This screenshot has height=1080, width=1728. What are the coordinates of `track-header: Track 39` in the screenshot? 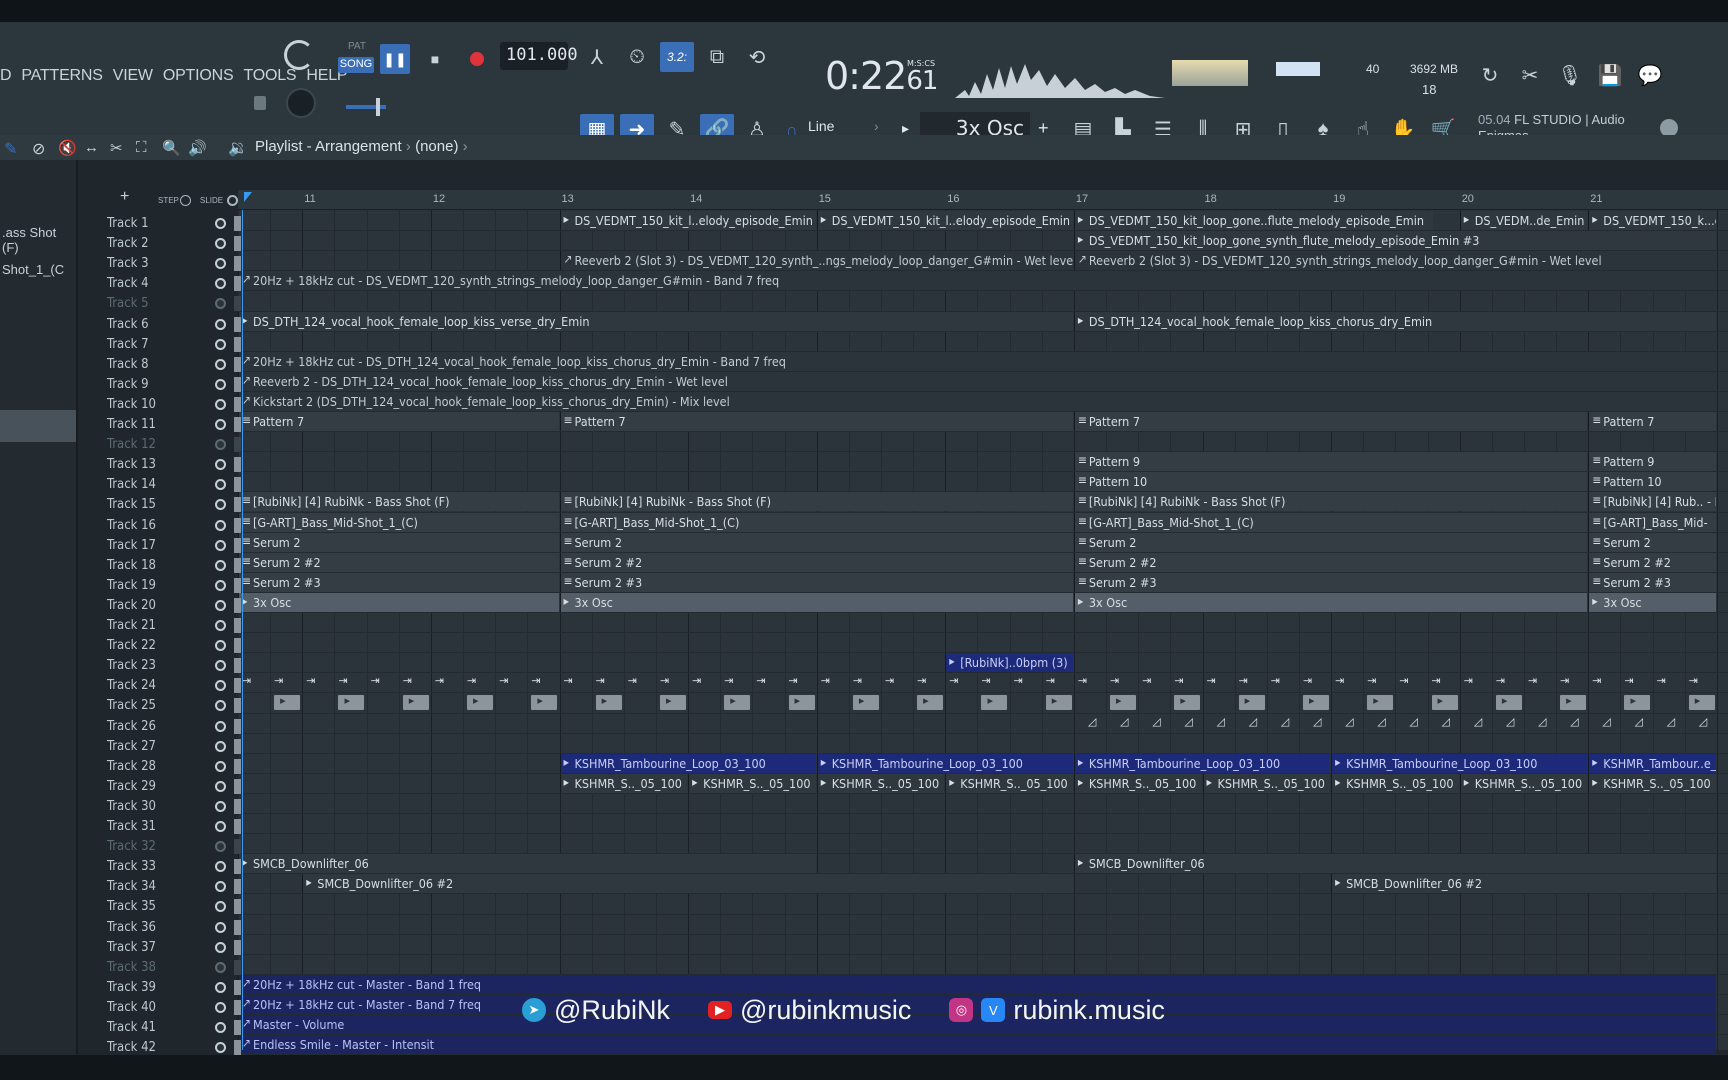 It's located at (172, 987).